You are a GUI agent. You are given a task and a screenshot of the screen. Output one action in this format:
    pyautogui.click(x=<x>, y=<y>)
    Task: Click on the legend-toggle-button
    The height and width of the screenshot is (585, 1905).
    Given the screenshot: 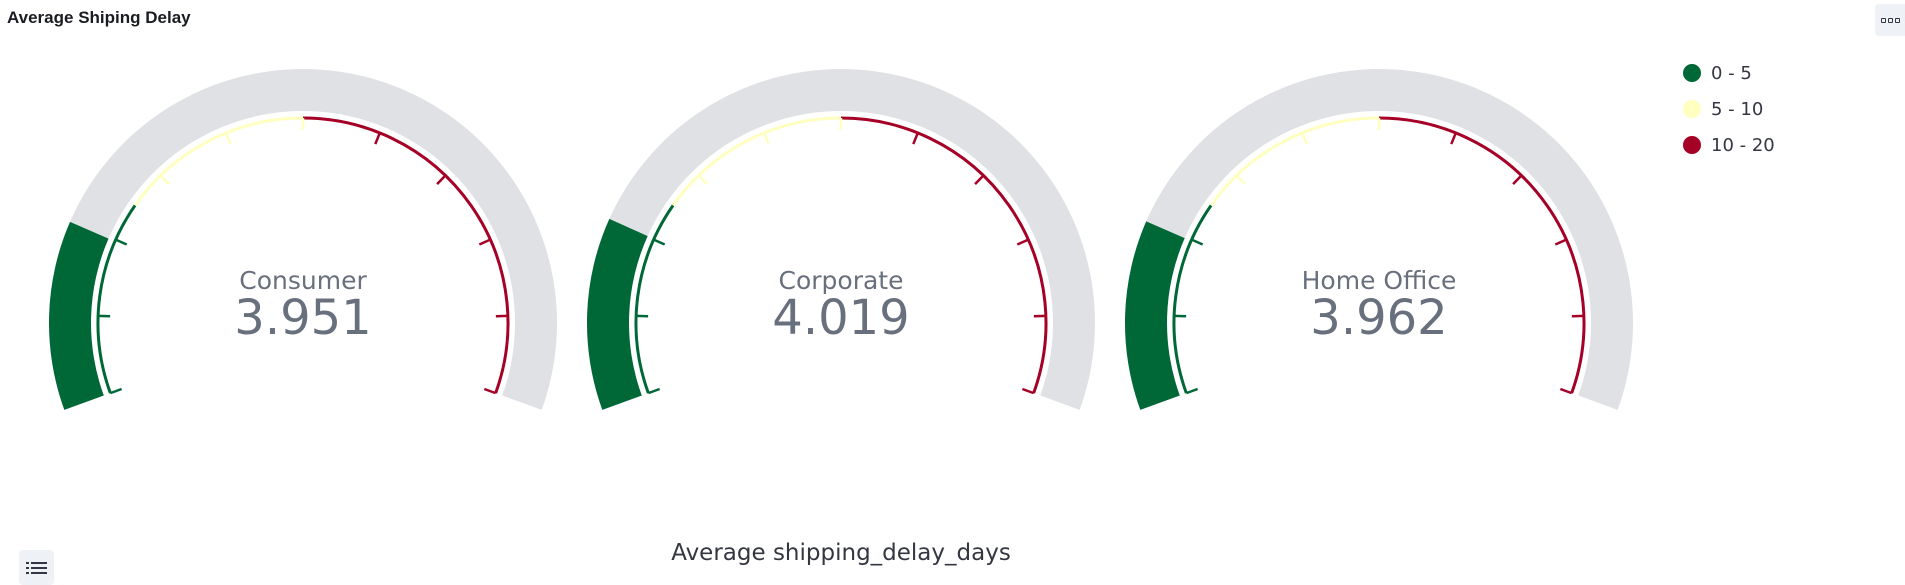 What is the action you would take?
    pyautogui.click(x=36, y=567)
    